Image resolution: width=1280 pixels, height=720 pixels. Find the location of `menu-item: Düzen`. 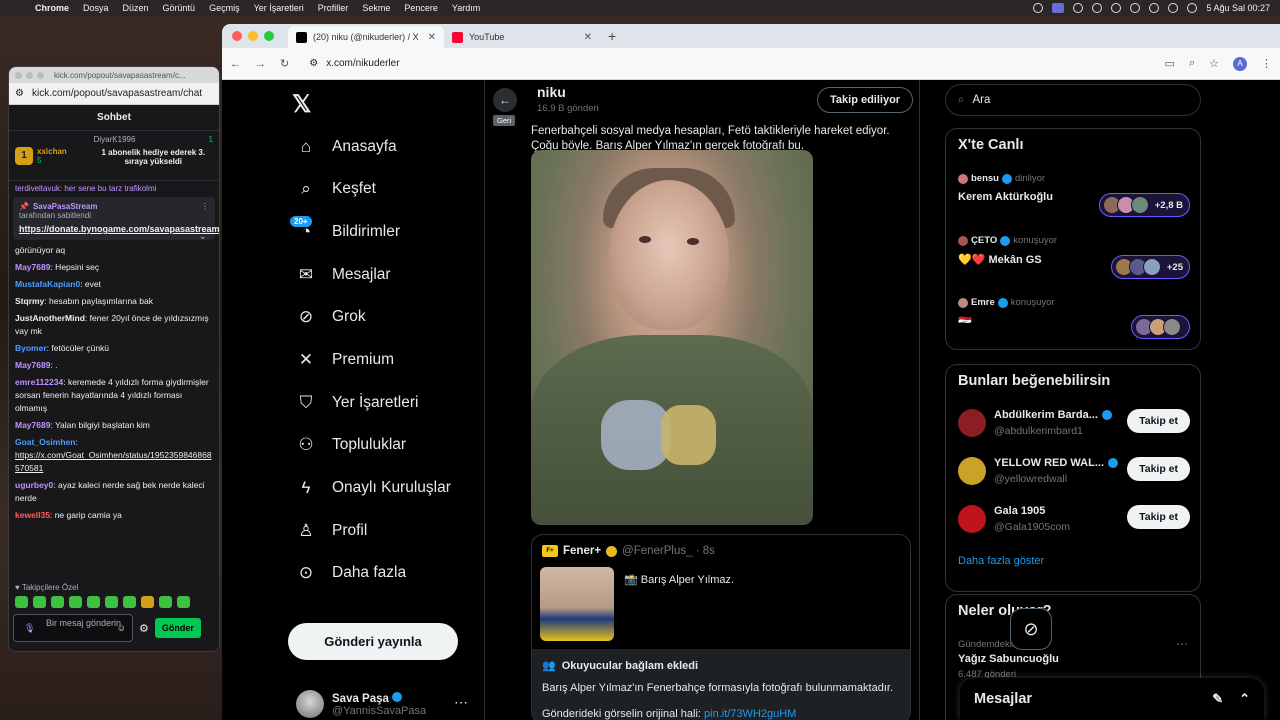

menu-item: Düzen is located at coordinates (136, 8).